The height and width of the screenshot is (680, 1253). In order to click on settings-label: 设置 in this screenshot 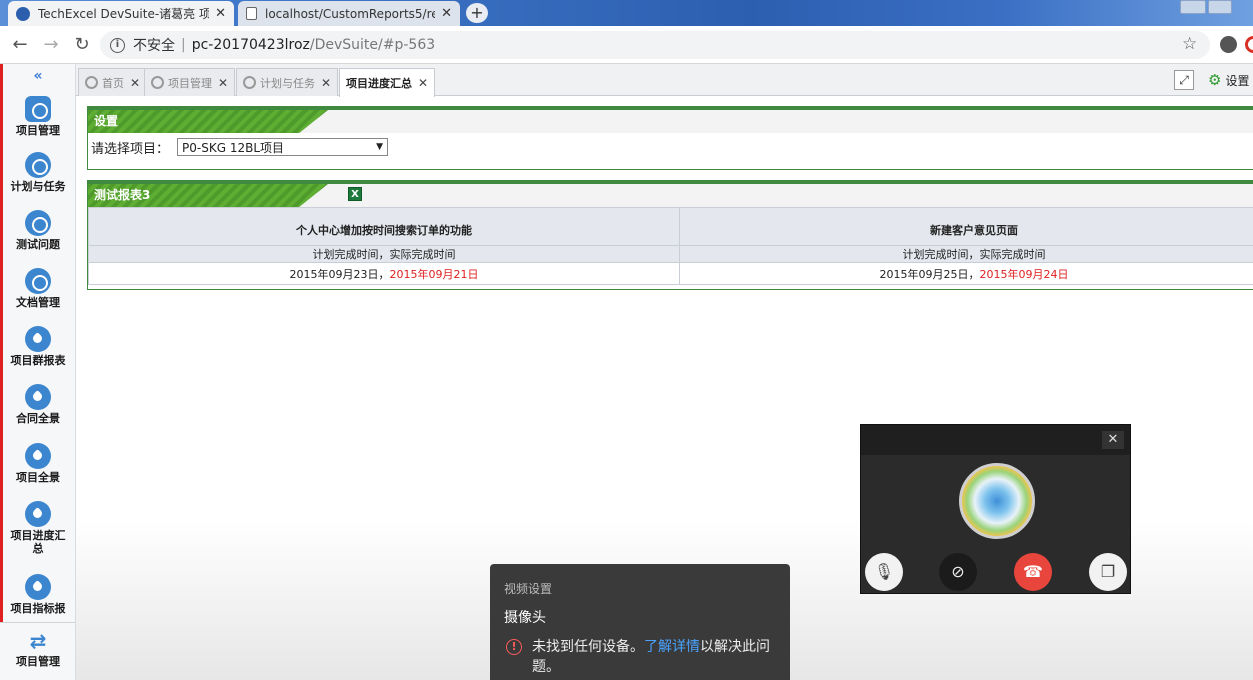, I will do `click(1237, 80)`.